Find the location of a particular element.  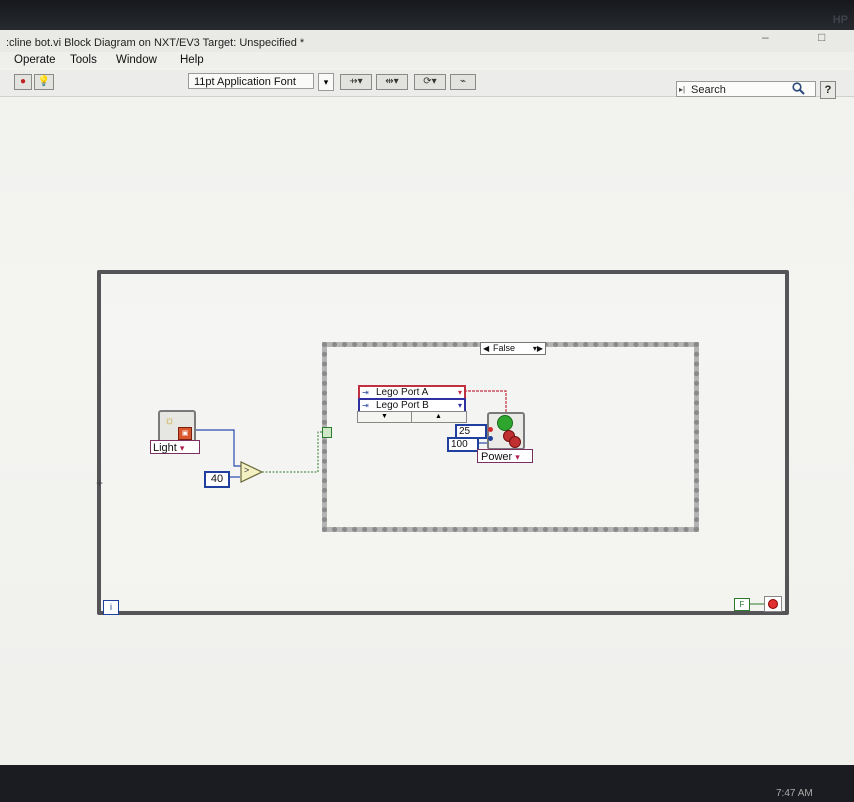

array-decrement-icon: ▼ is located at coordinates (385, 417).